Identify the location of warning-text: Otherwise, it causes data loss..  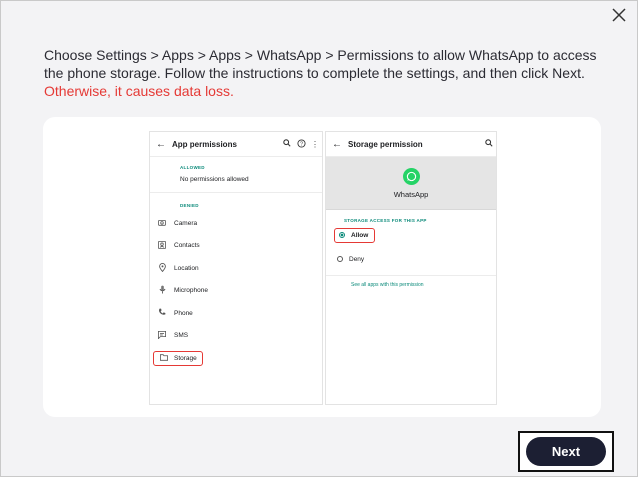
(139, 91).